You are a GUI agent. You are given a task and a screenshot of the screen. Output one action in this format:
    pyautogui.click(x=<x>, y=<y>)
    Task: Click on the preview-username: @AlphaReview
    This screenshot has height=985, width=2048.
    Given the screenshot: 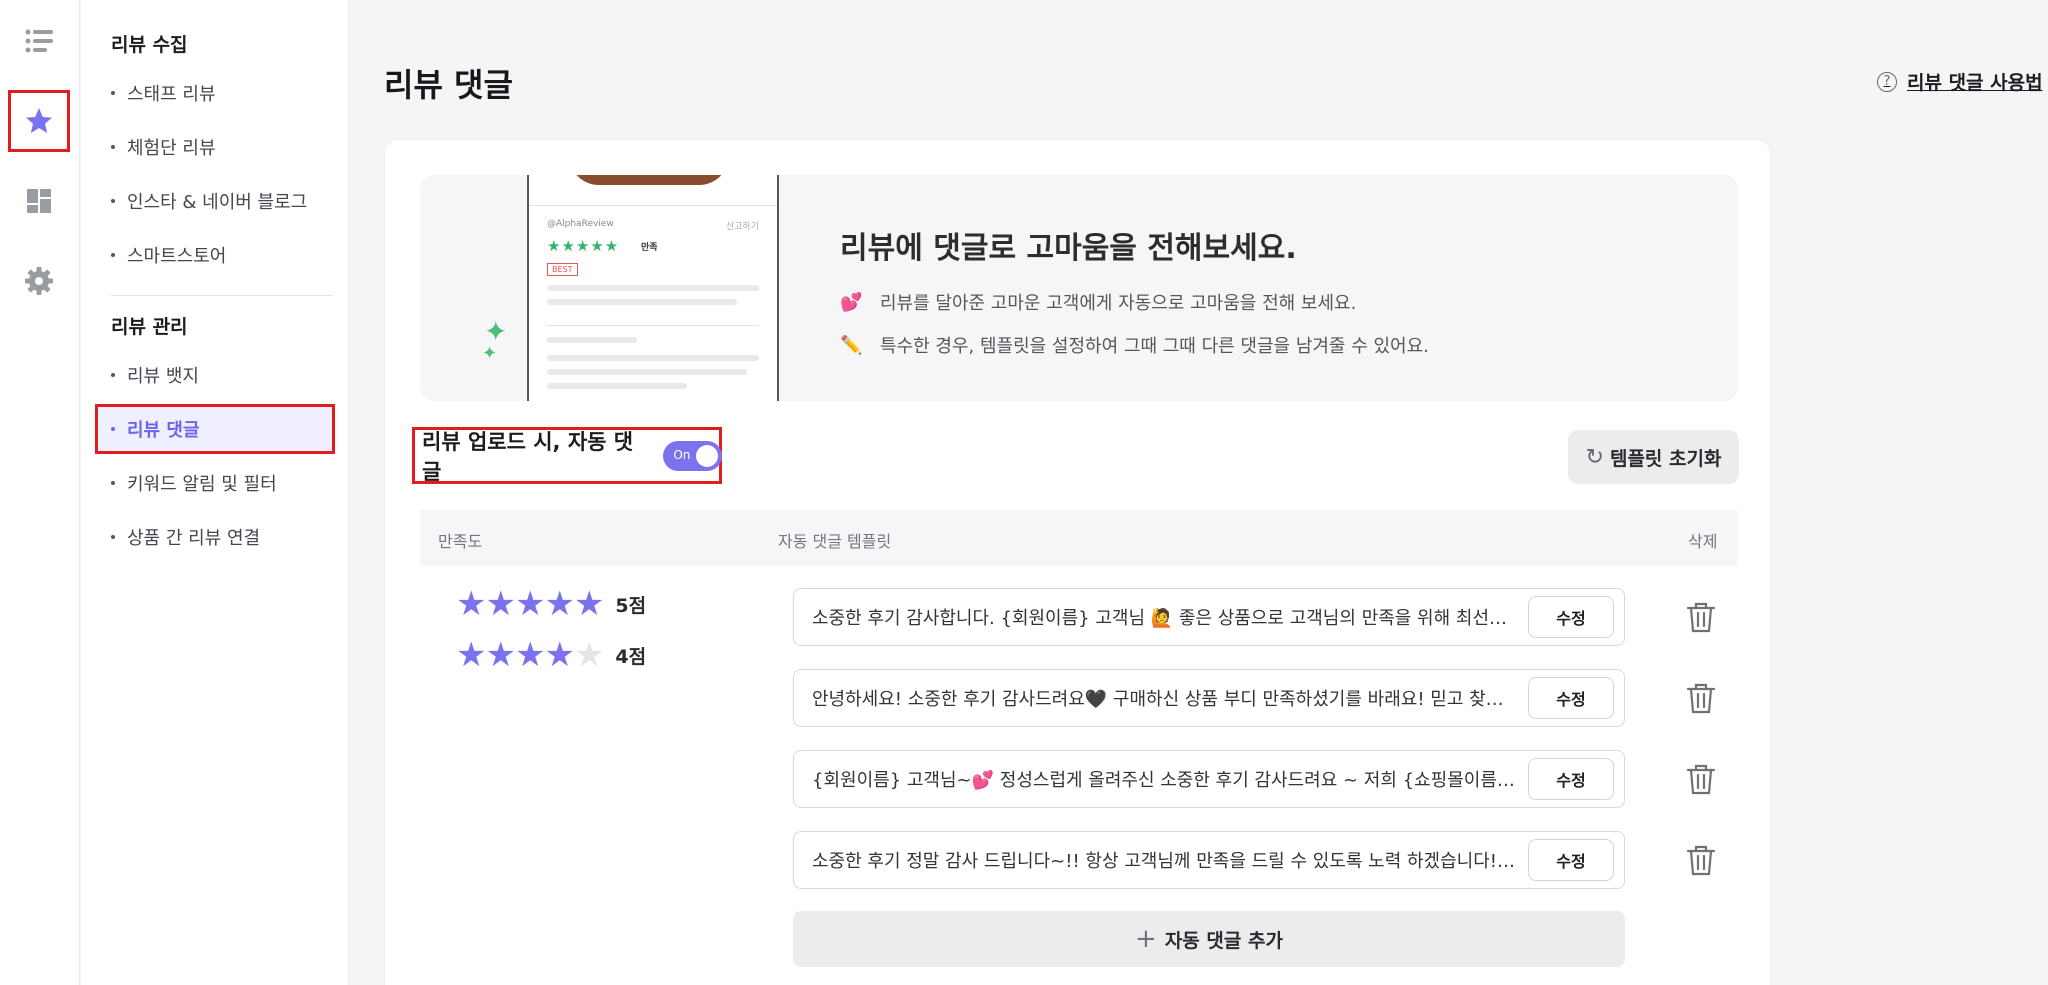 What is the action you would take?
    pyautogui.click(x=580, y=224)
    